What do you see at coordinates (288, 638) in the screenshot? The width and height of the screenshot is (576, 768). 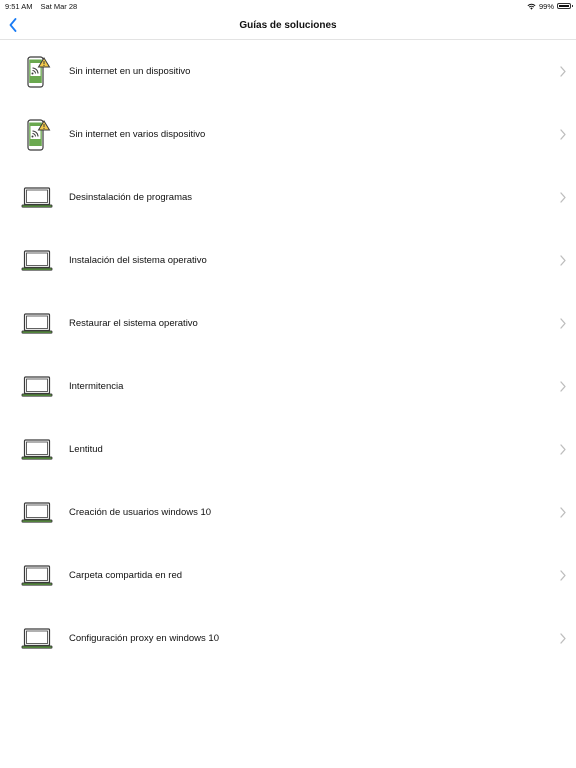 I see `list-item: Configuración proxy en windows 10` at bounding box center [288, 638].